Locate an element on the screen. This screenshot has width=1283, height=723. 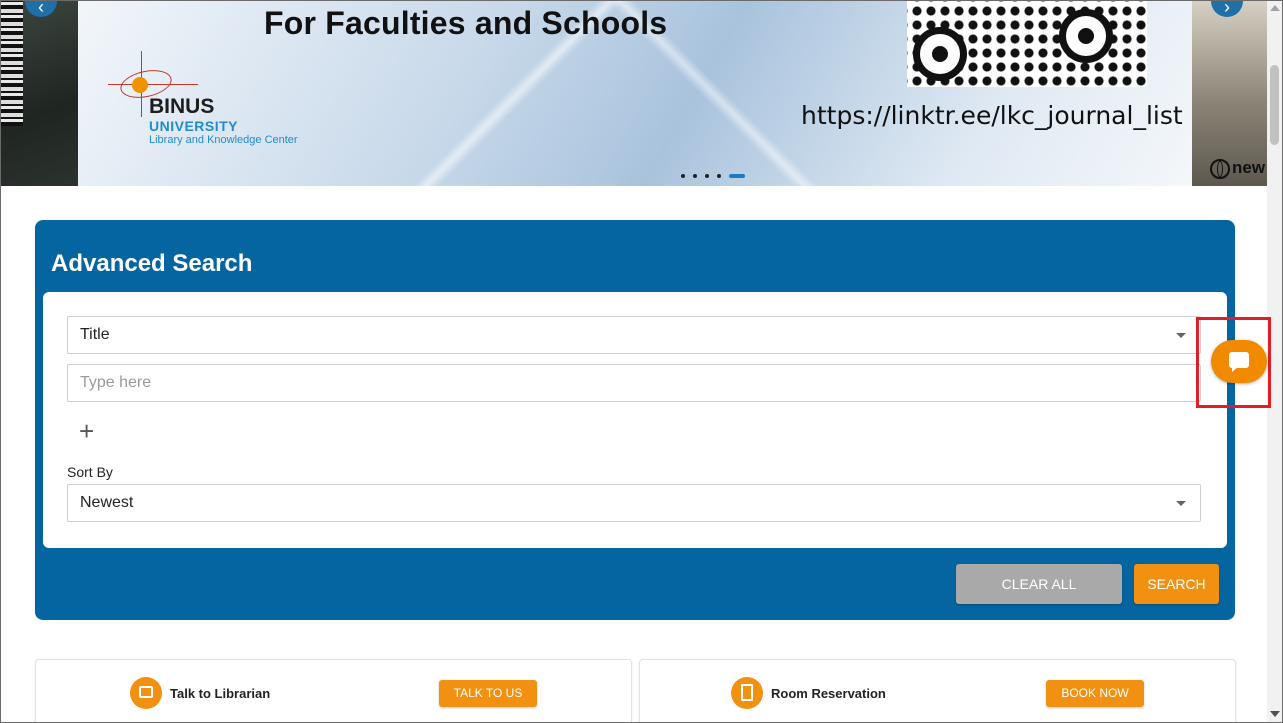
document-icon is located at coordinates (747, 693).